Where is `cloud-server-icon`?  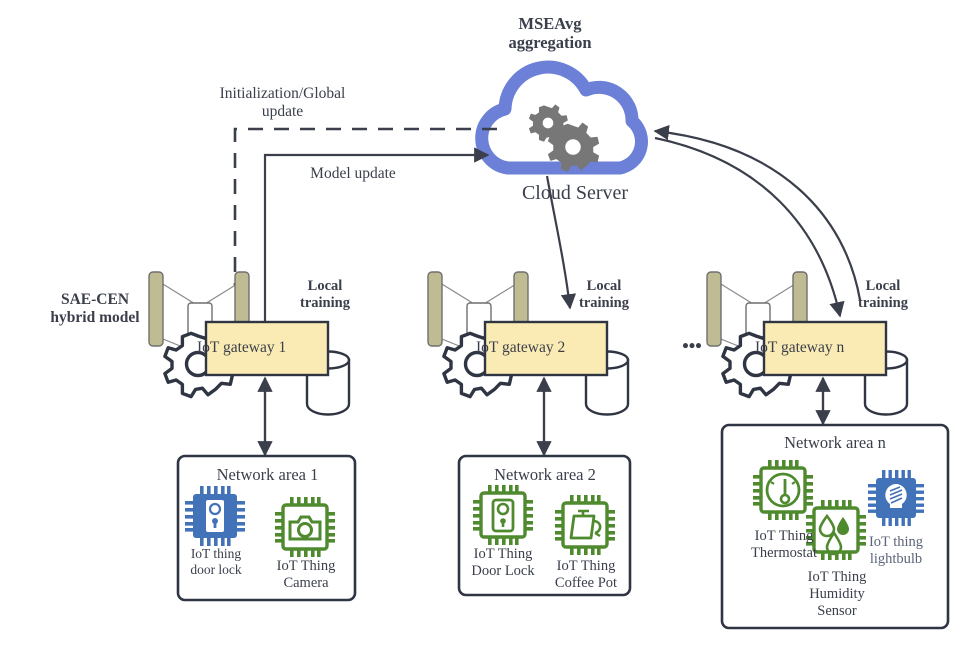 cloud-server-icon is located at coordinates (561, 117).